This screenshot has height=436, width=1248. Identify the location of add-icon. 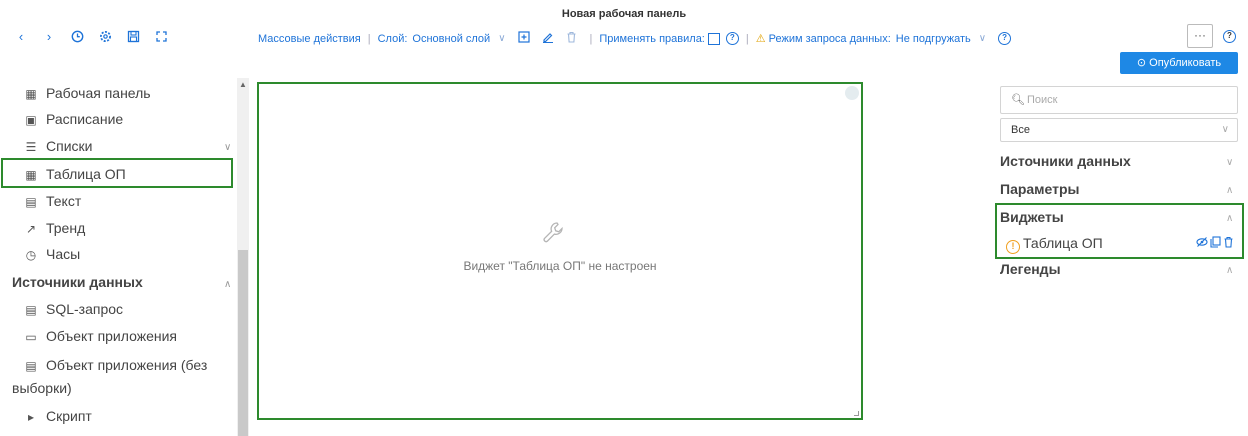
(523, 38).